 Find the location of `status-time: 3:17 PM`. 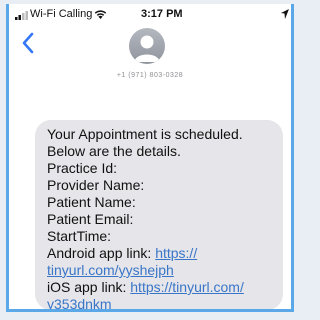

status-time: 3:17 PM is located at coordinates (162, 14).